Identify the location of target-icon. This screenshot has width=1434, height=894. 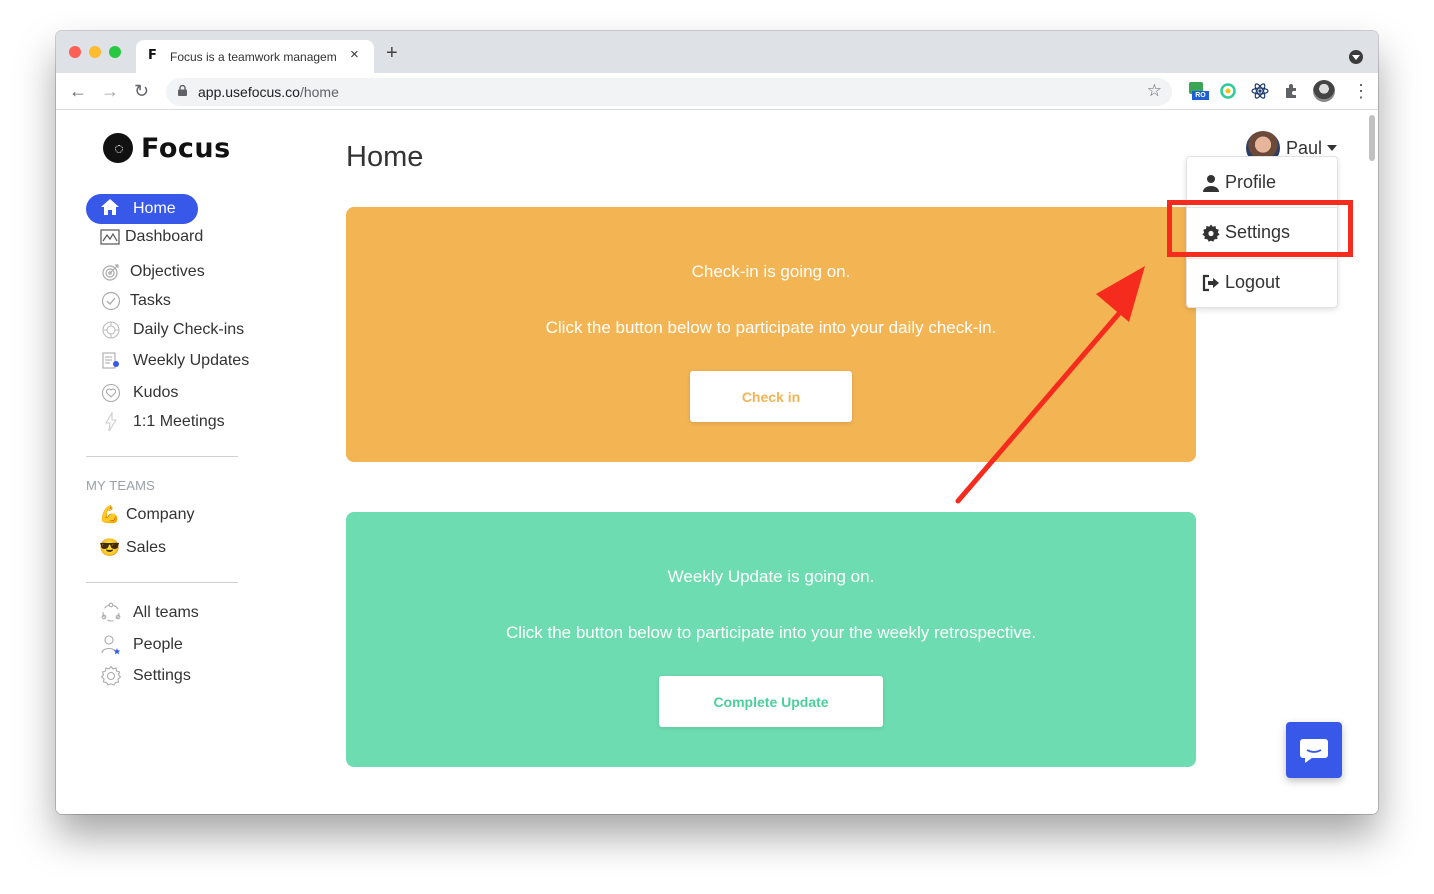
(111, 272).